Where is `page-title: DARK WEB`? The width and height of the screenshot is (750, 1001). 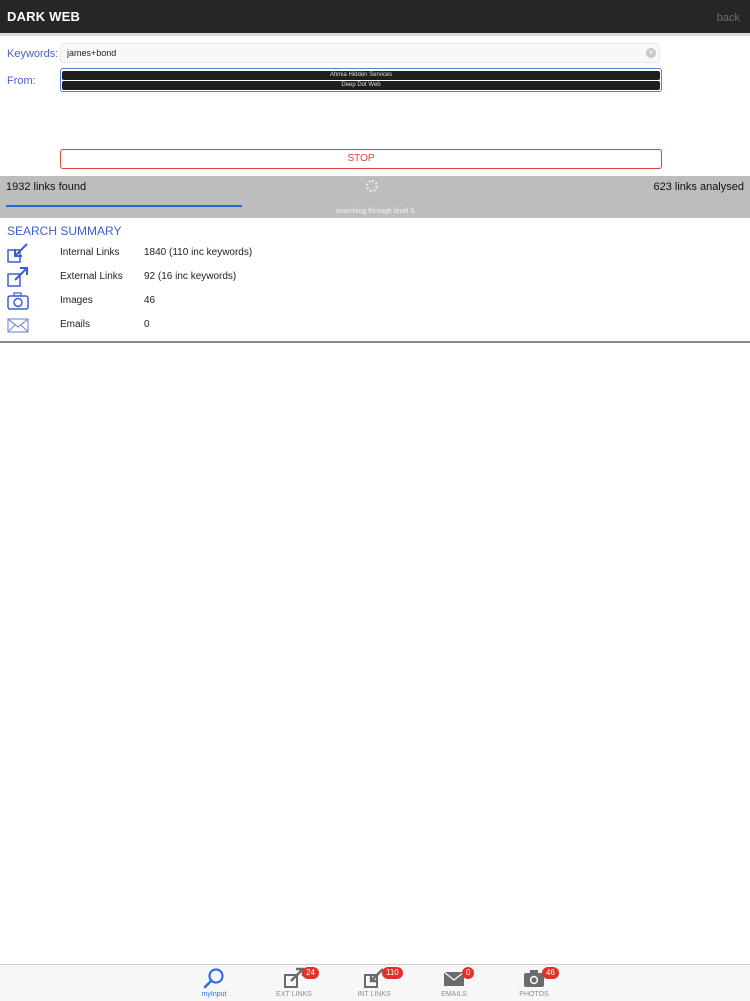
page-title: DARK WEB is located at coordinates (44, 16).